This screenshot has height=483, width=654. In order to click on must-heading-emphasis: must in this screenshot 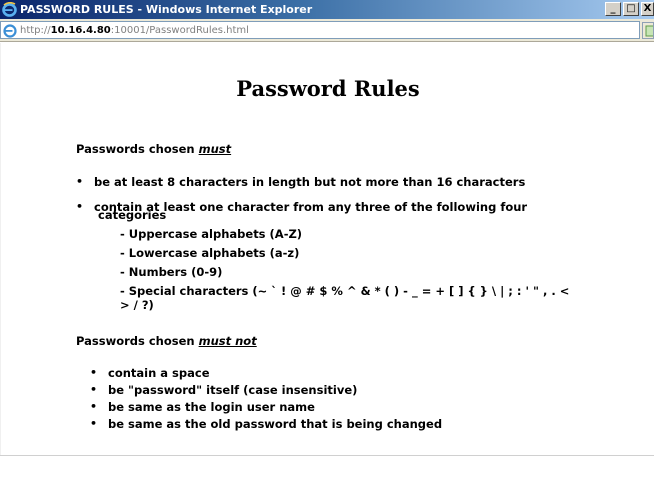, I will do `click(215, 149)`.